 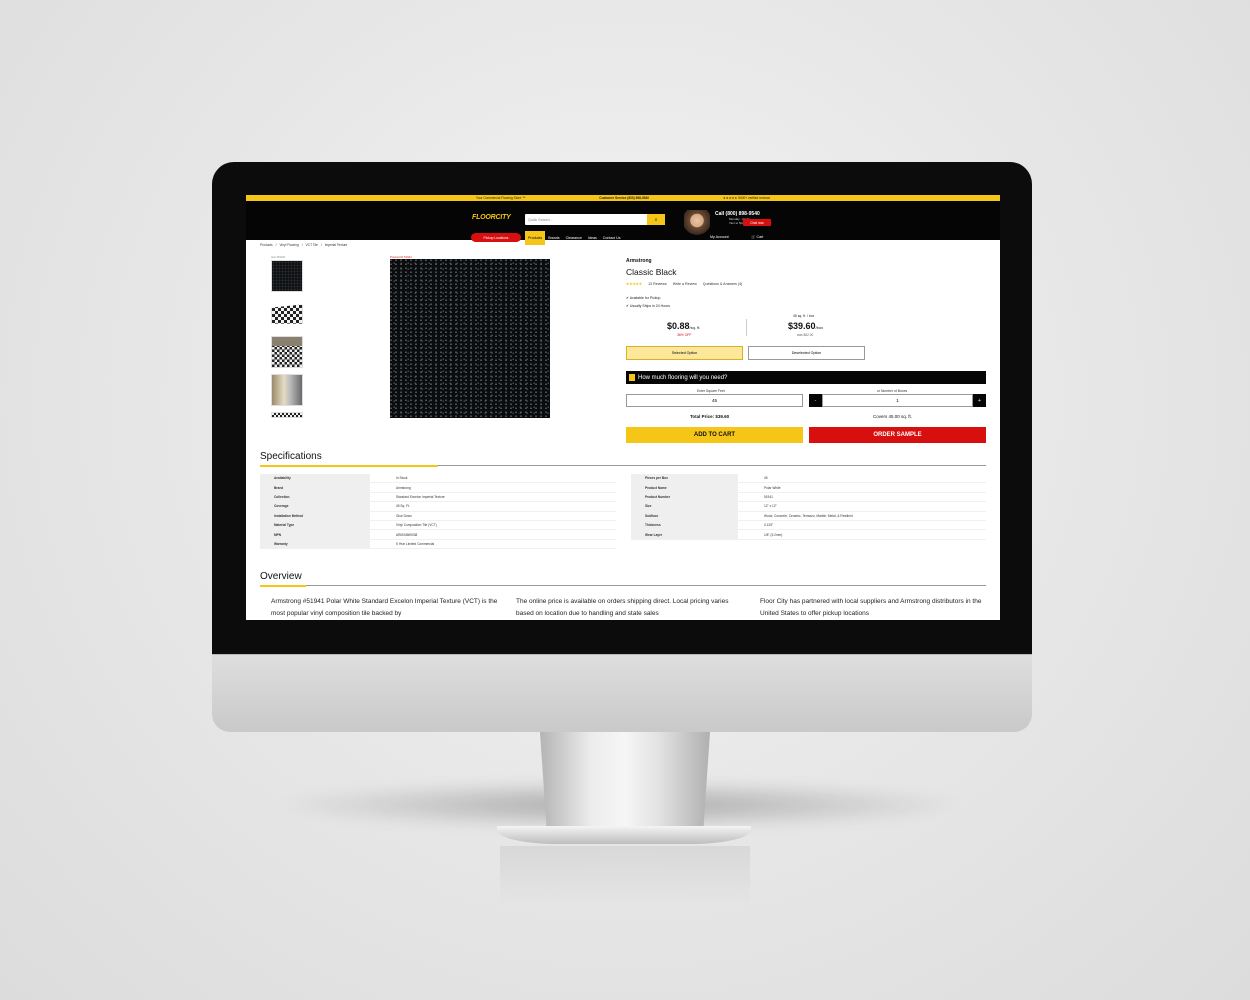 I want to click on order-sample-button: ORDER SAMPLE, so click(x=897, y=435).